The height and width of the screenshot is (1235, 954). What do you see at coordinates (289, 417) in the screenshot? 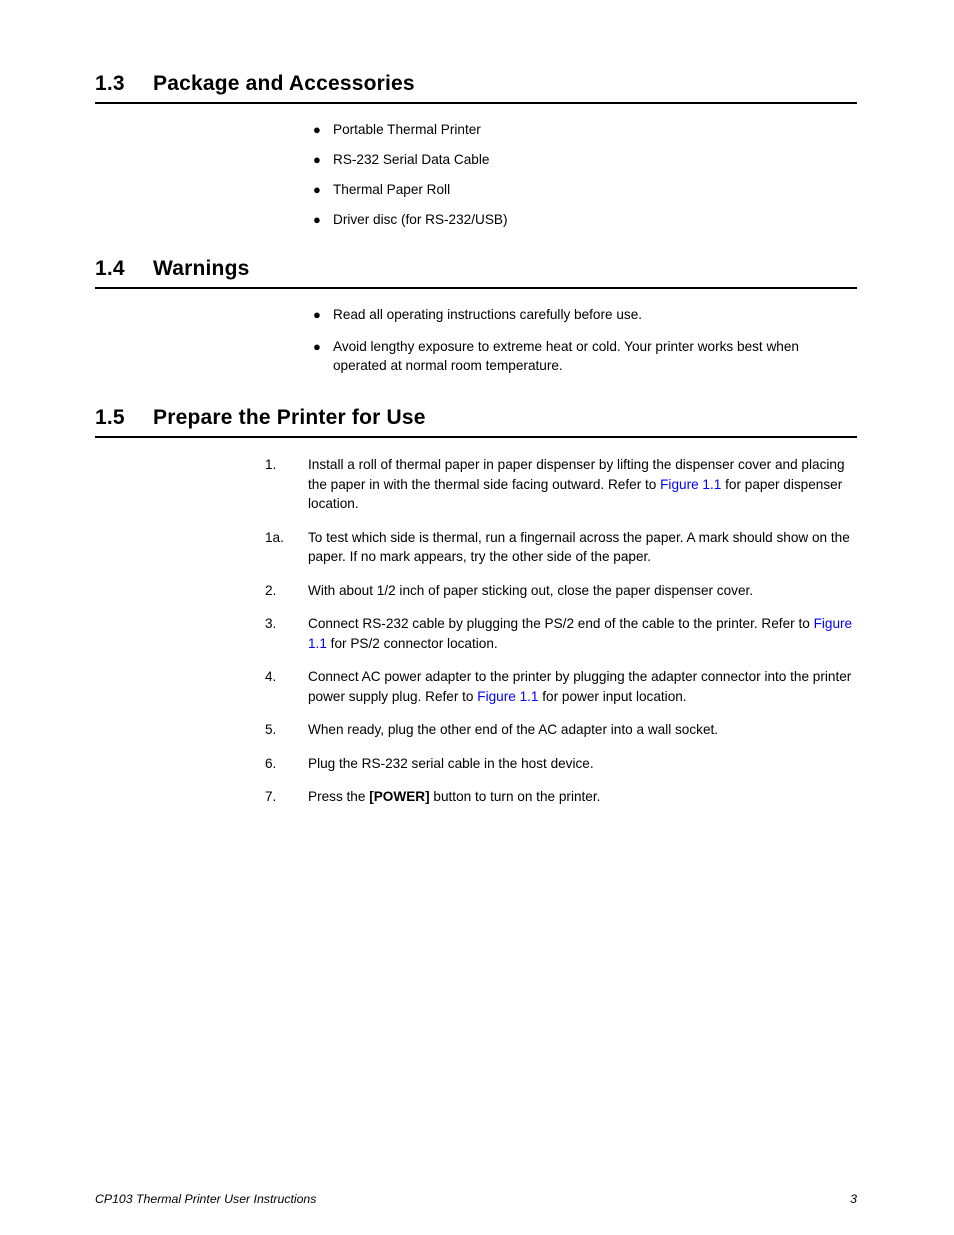
I see `section-title: Prepare the Printer for Use` at bounding box center [289, 417].